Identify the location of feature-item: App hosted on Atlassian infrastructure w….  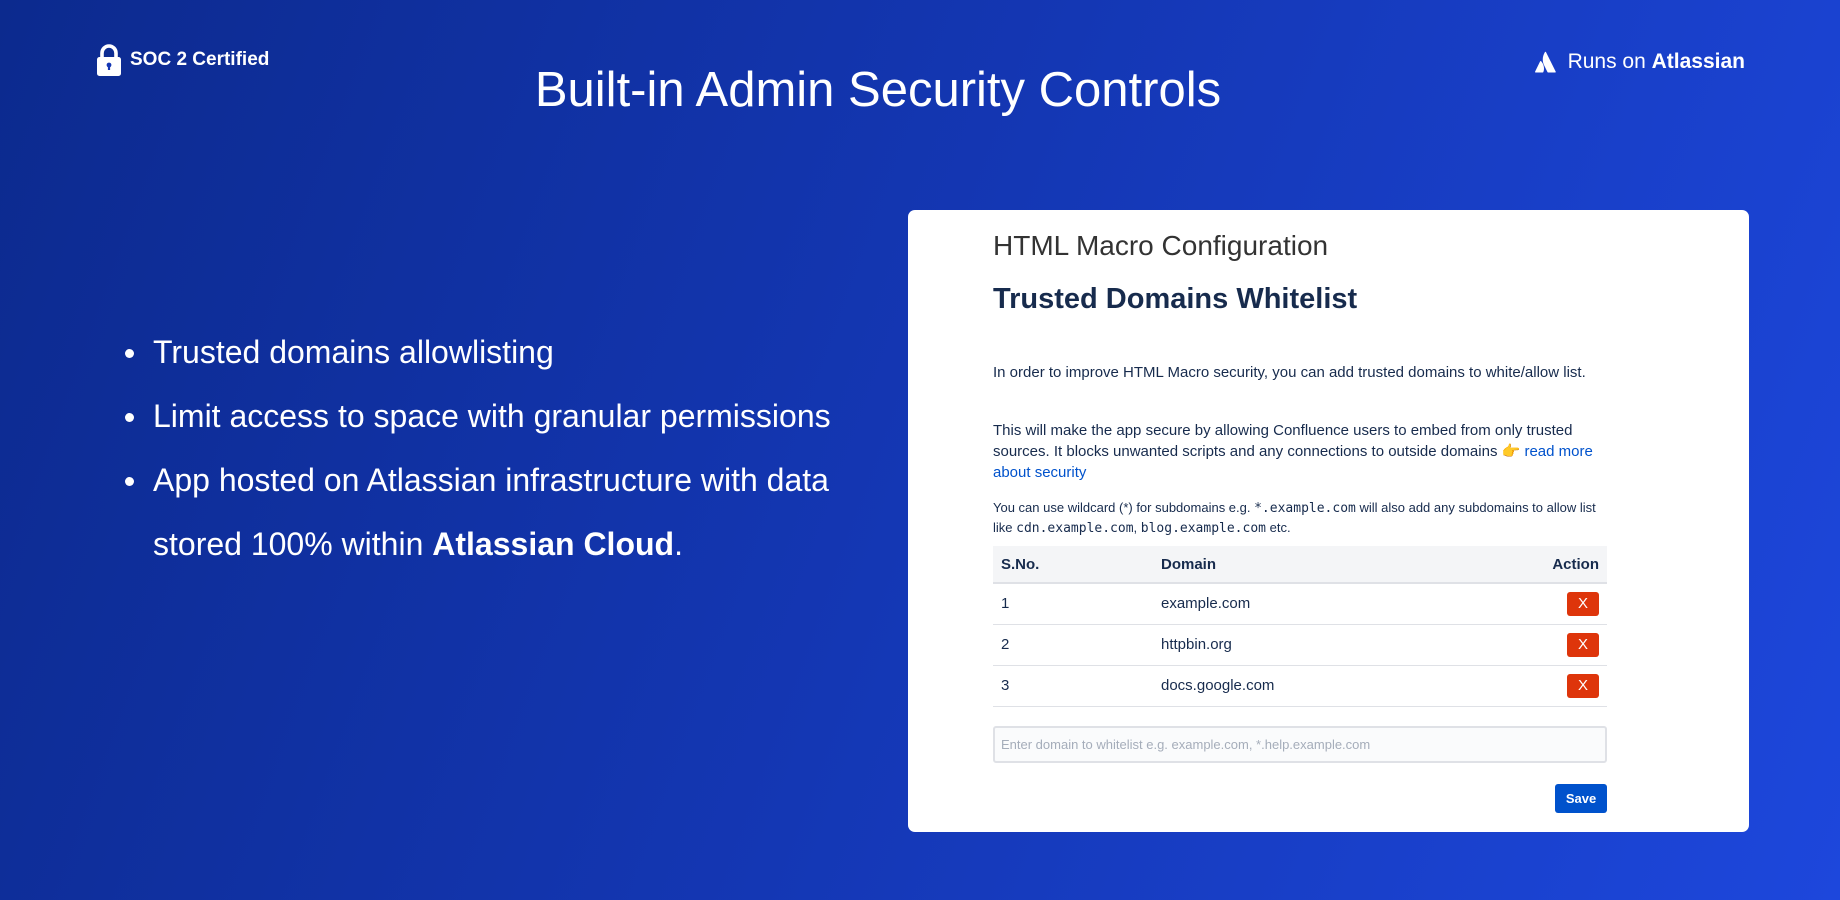
(493, 512).